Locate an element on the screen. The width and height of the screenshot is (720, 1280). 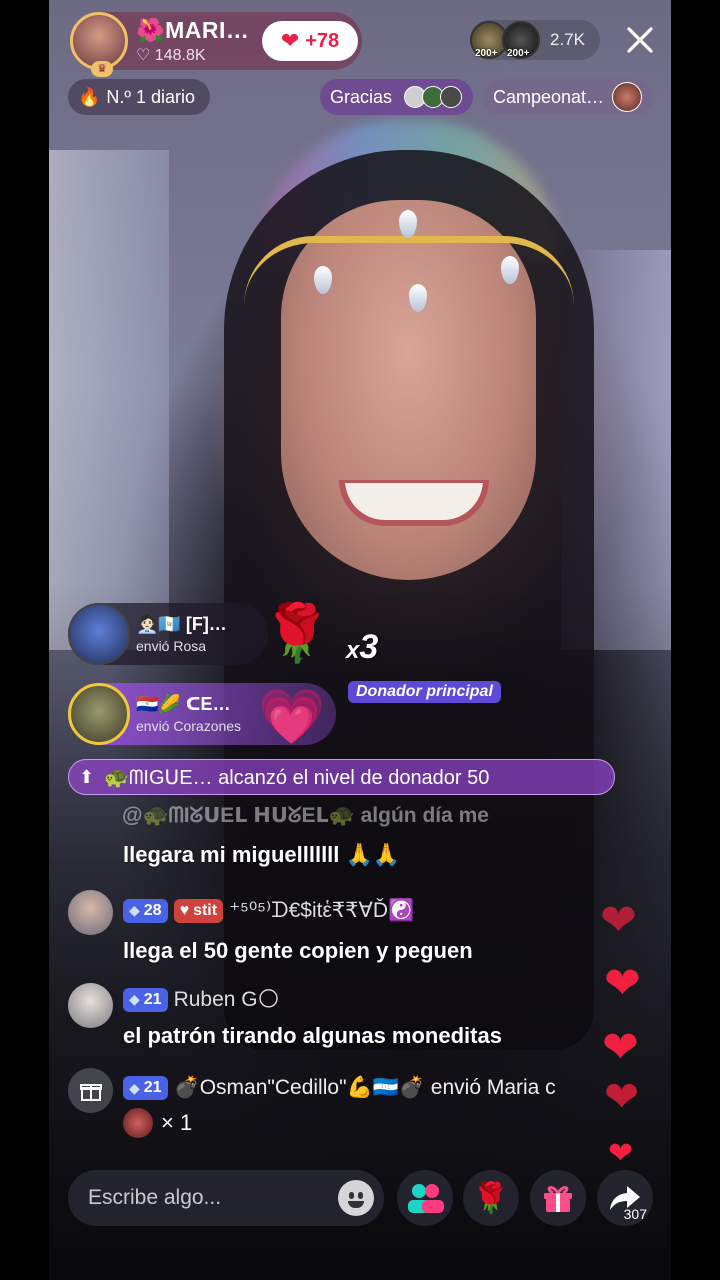
follow-button: ❤ +78 is located at coordinates (310, 41).